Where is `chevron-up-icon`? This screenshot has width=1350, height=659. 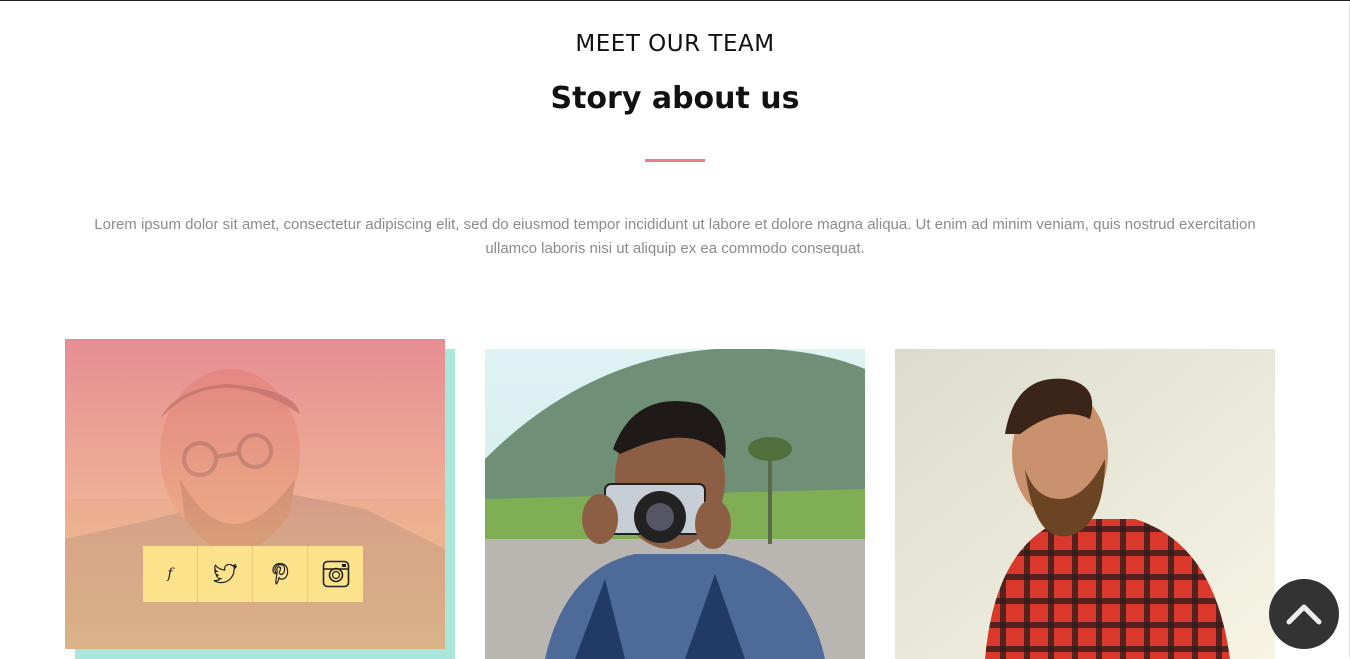 chevron-up-icon is located at coordinates (1304, 614).